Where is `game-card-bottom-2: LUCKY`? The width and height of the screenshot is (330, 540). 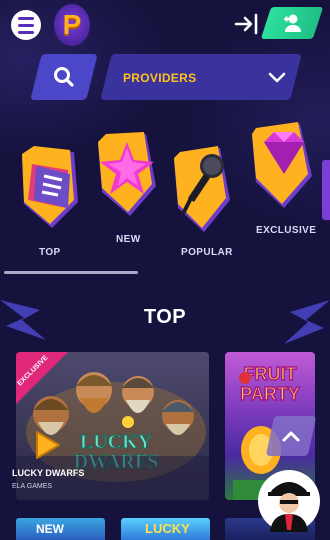
game-card-bottom-2: LUCKY is located at coordinates (165, 529).